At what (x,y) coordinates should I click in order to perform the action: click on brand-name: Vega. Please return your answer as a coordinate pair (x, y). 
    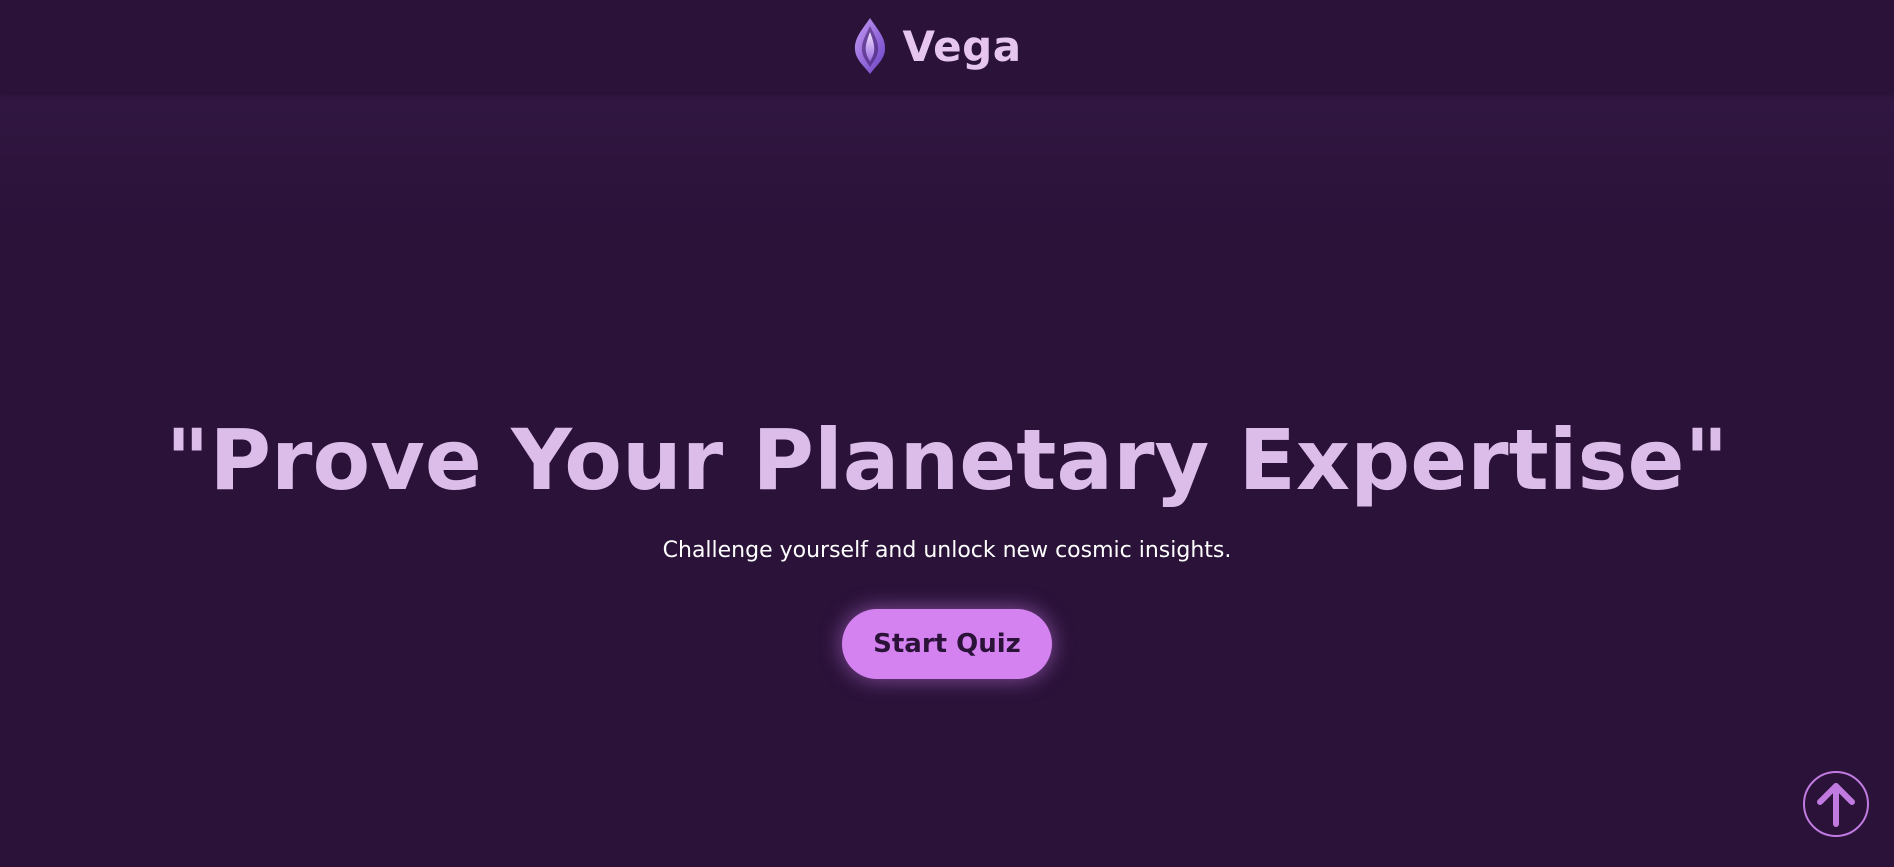
    Looking at the image, I should click on (962, 46).